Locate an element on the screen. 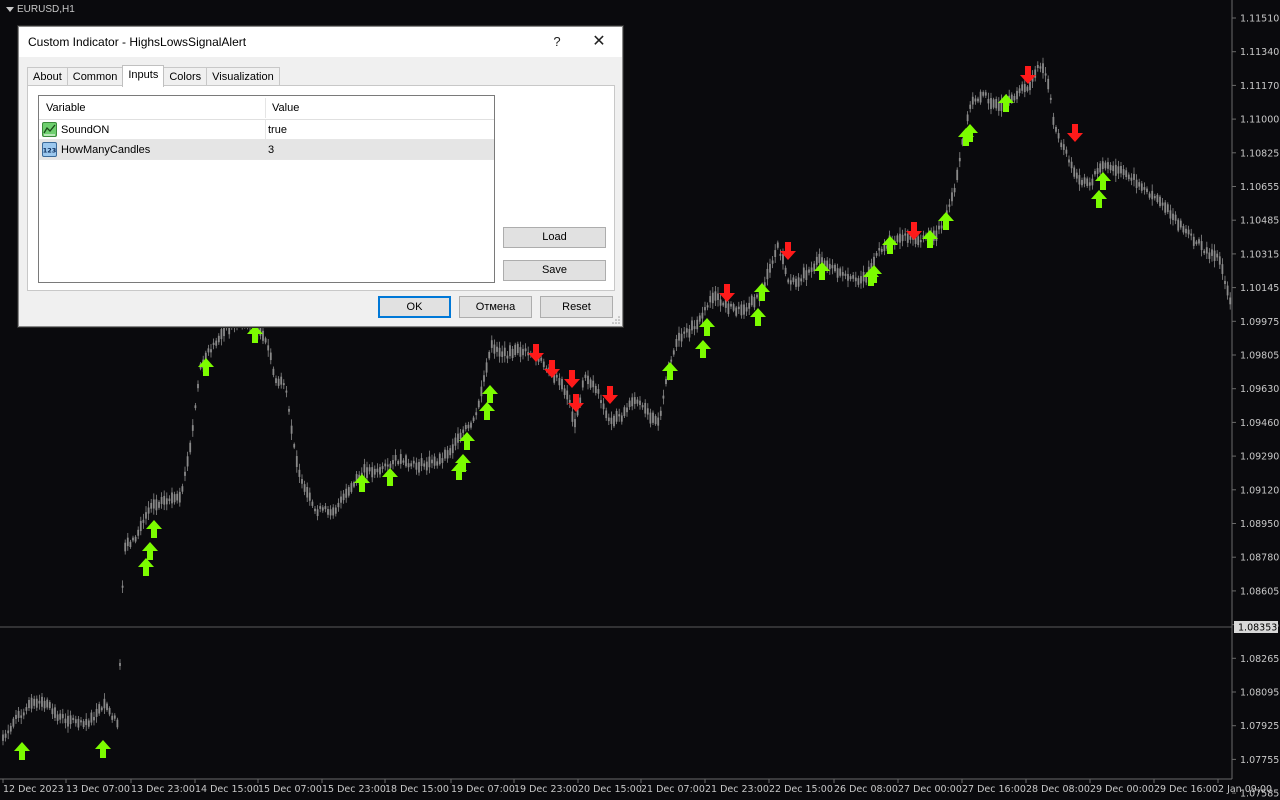 The image size is (1280, 800). price-tick-label: 1.08265 is located at coordinates (1259, 659).